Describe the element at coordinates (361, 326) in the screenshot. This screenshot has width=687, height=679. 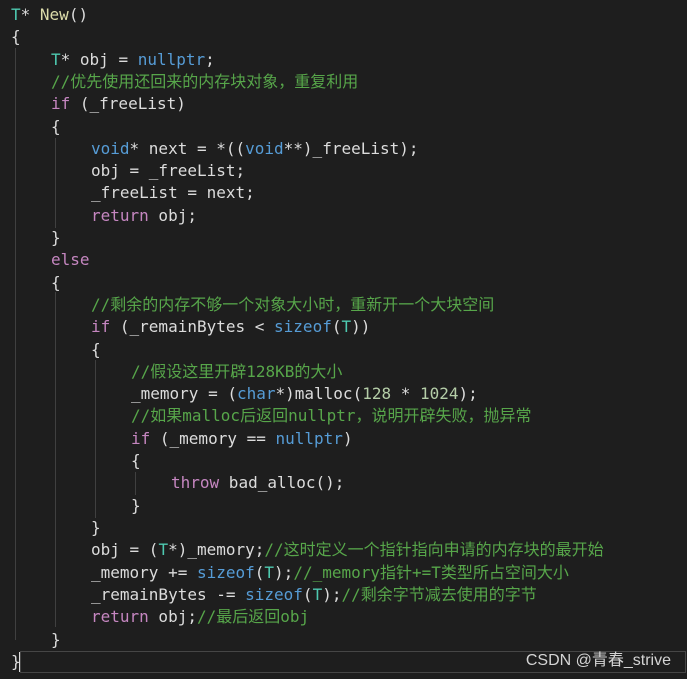
I see `code-token: ))` at that location.